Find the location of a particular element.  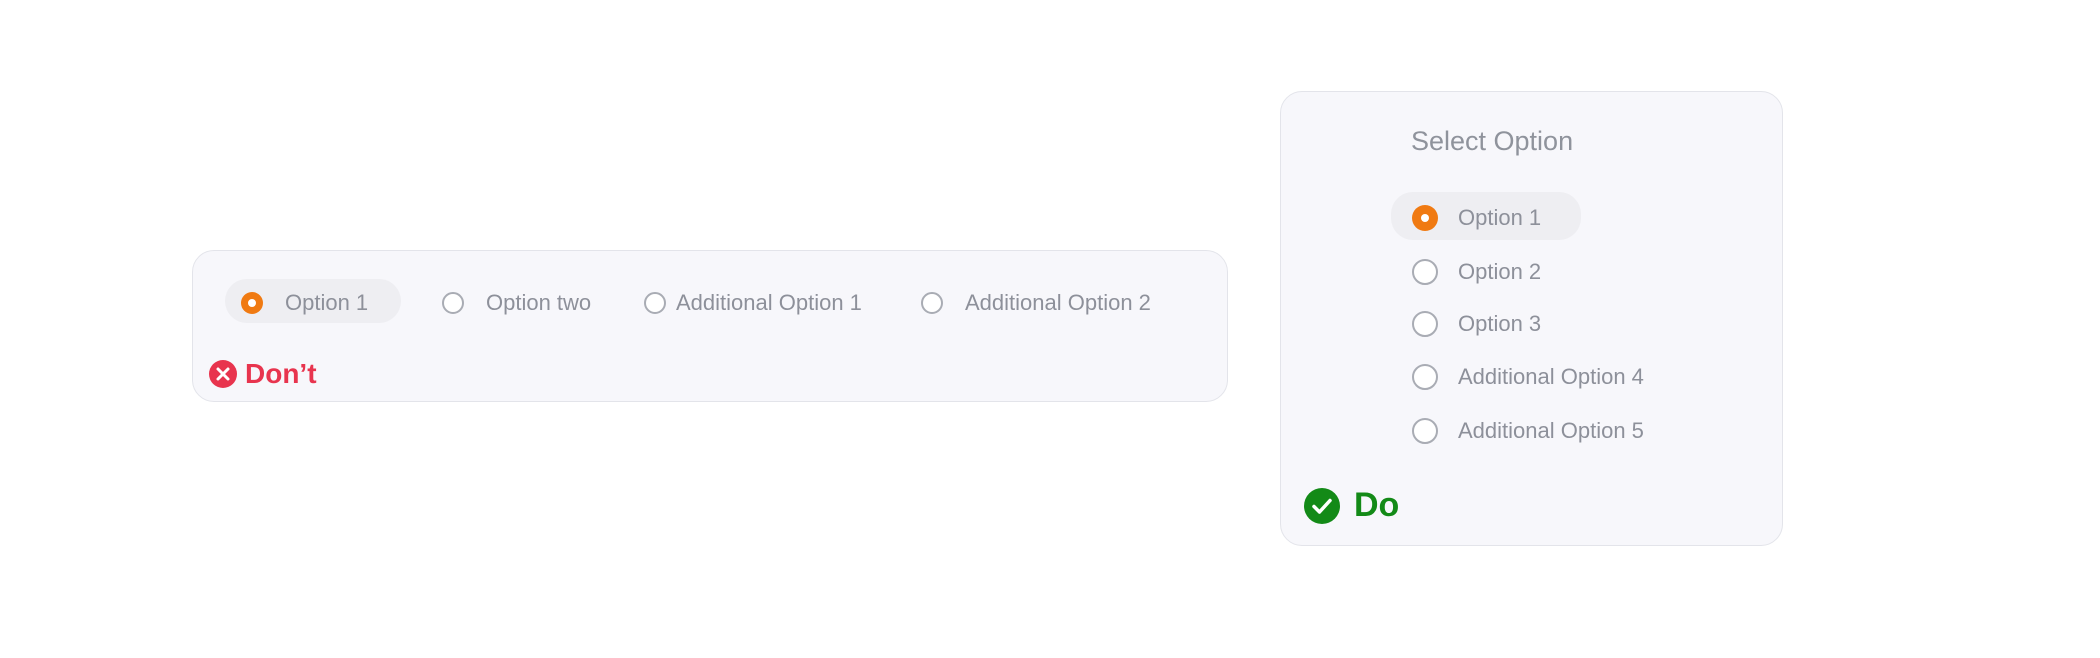

radio-option: Additional Option 4 is located at coordinates (1528, 377).